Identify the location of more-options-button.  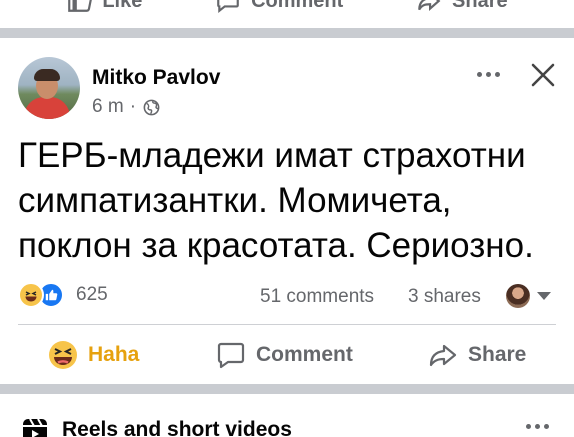
(488, 74).